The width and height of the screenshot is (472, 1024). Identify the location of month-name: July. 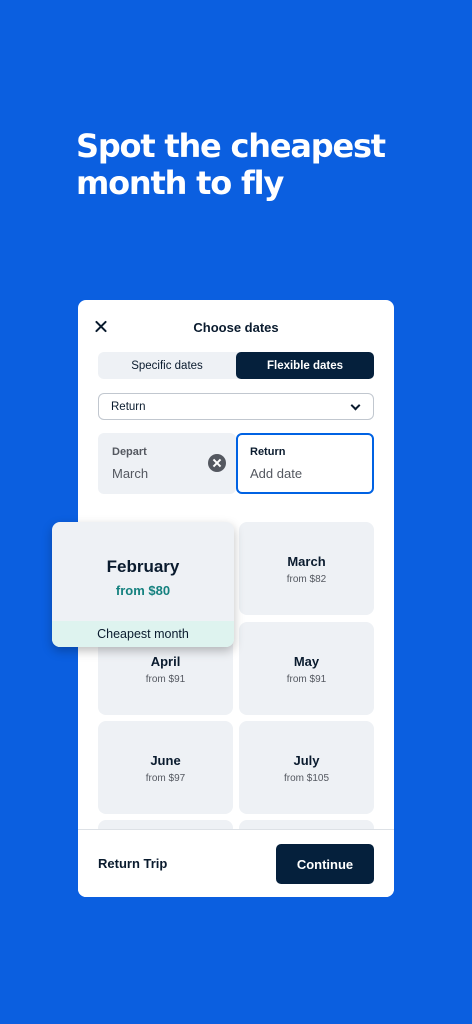
(306, 760).